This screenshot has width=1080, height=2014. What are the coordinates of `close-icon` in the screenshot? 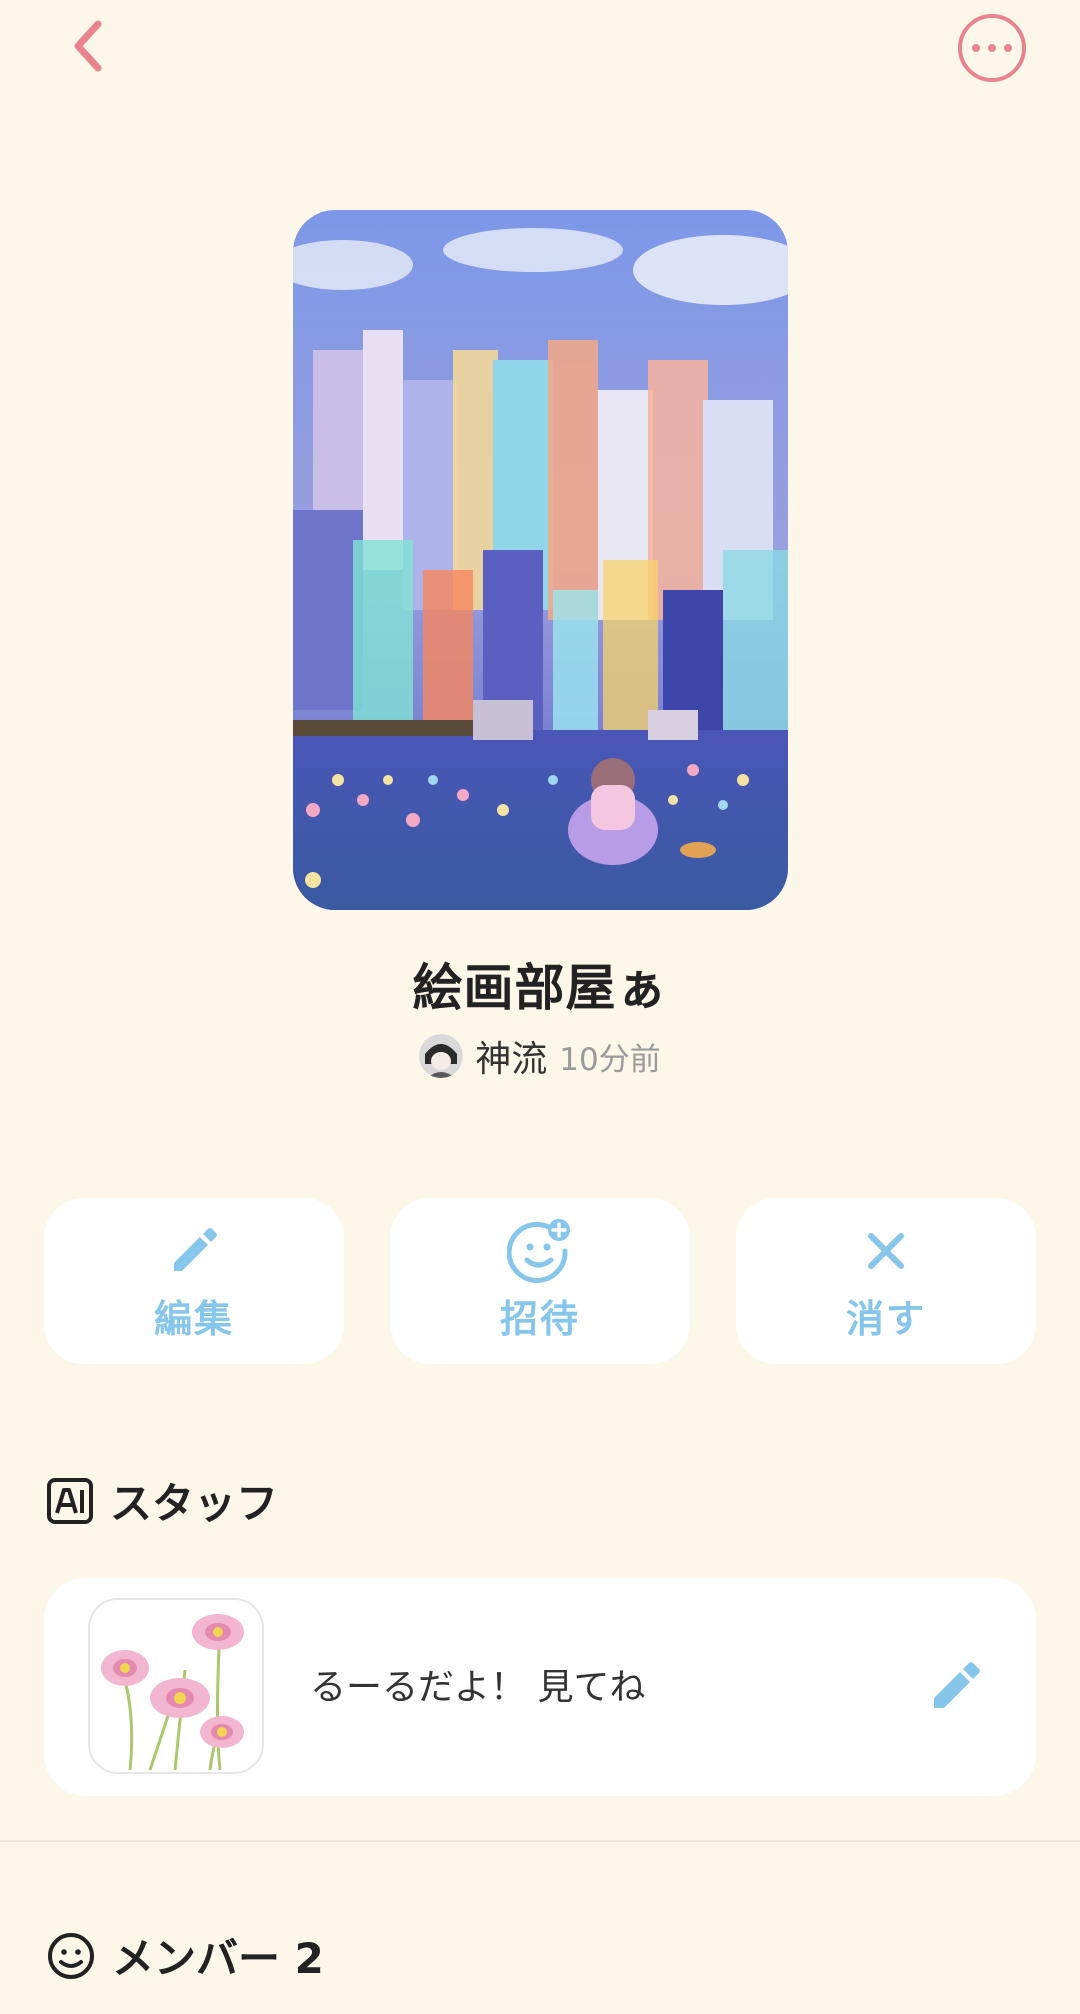 It's located at (886, 1250).